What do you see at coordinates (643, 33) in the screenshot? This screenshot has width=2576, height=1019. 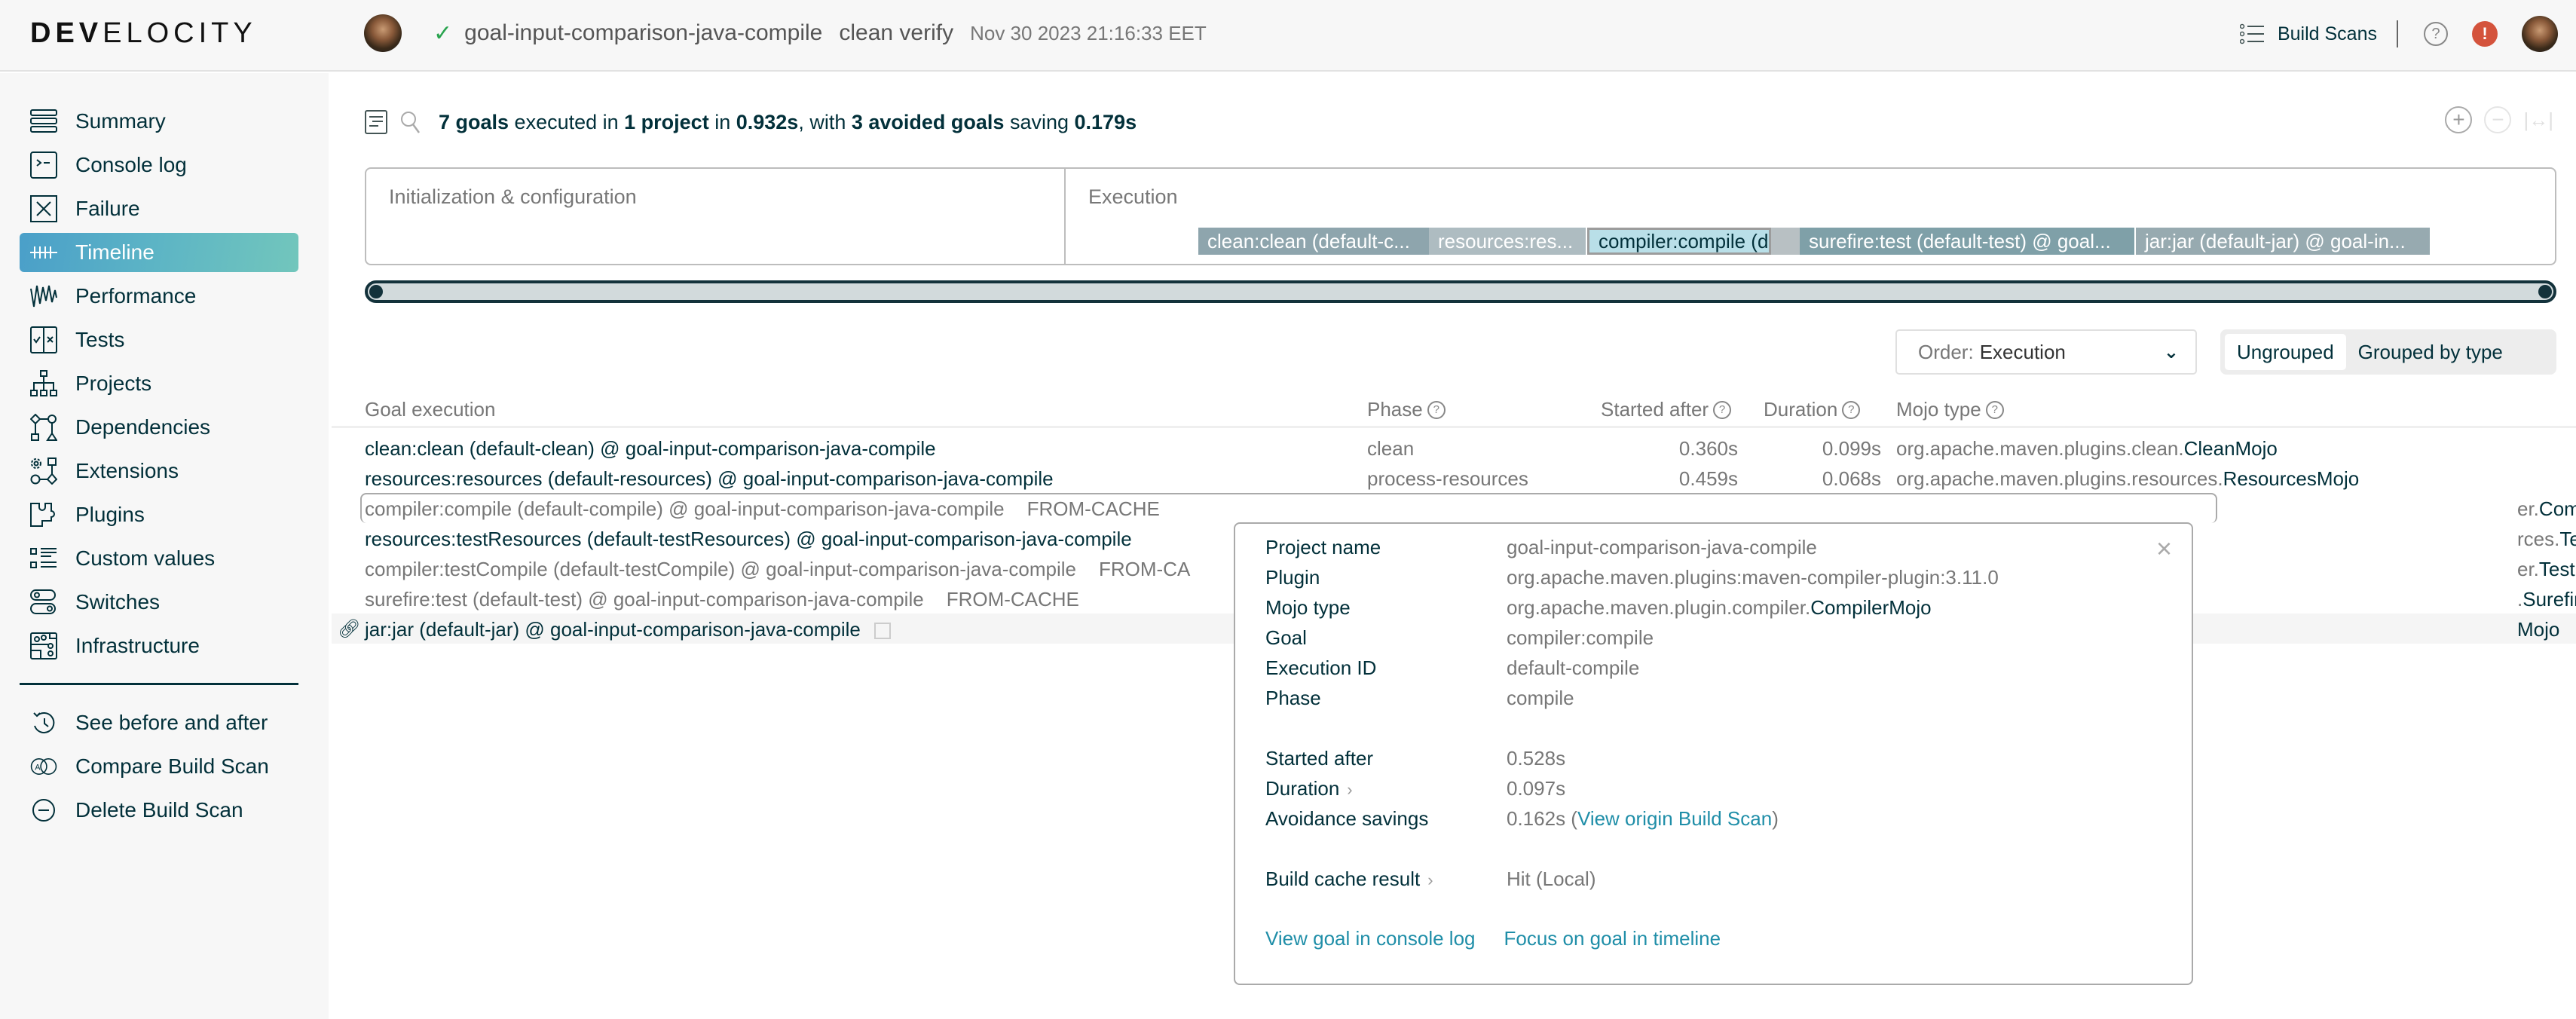 I see `project-name: goal-input-comparison-java-compile` at bounding box center [643, 33].